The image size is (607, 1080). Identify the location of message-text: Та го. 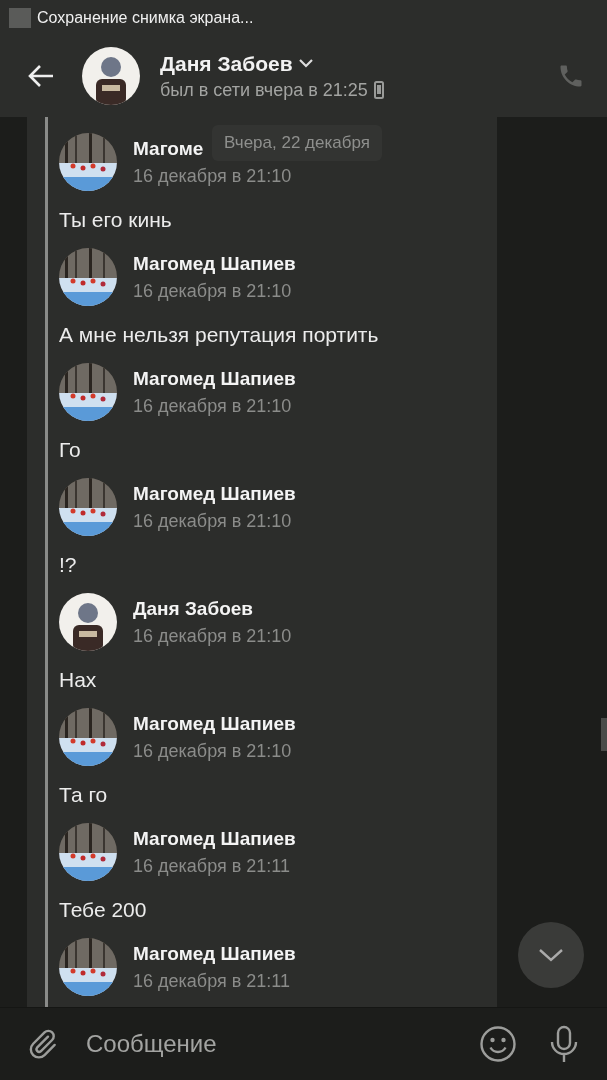
(84, 795).